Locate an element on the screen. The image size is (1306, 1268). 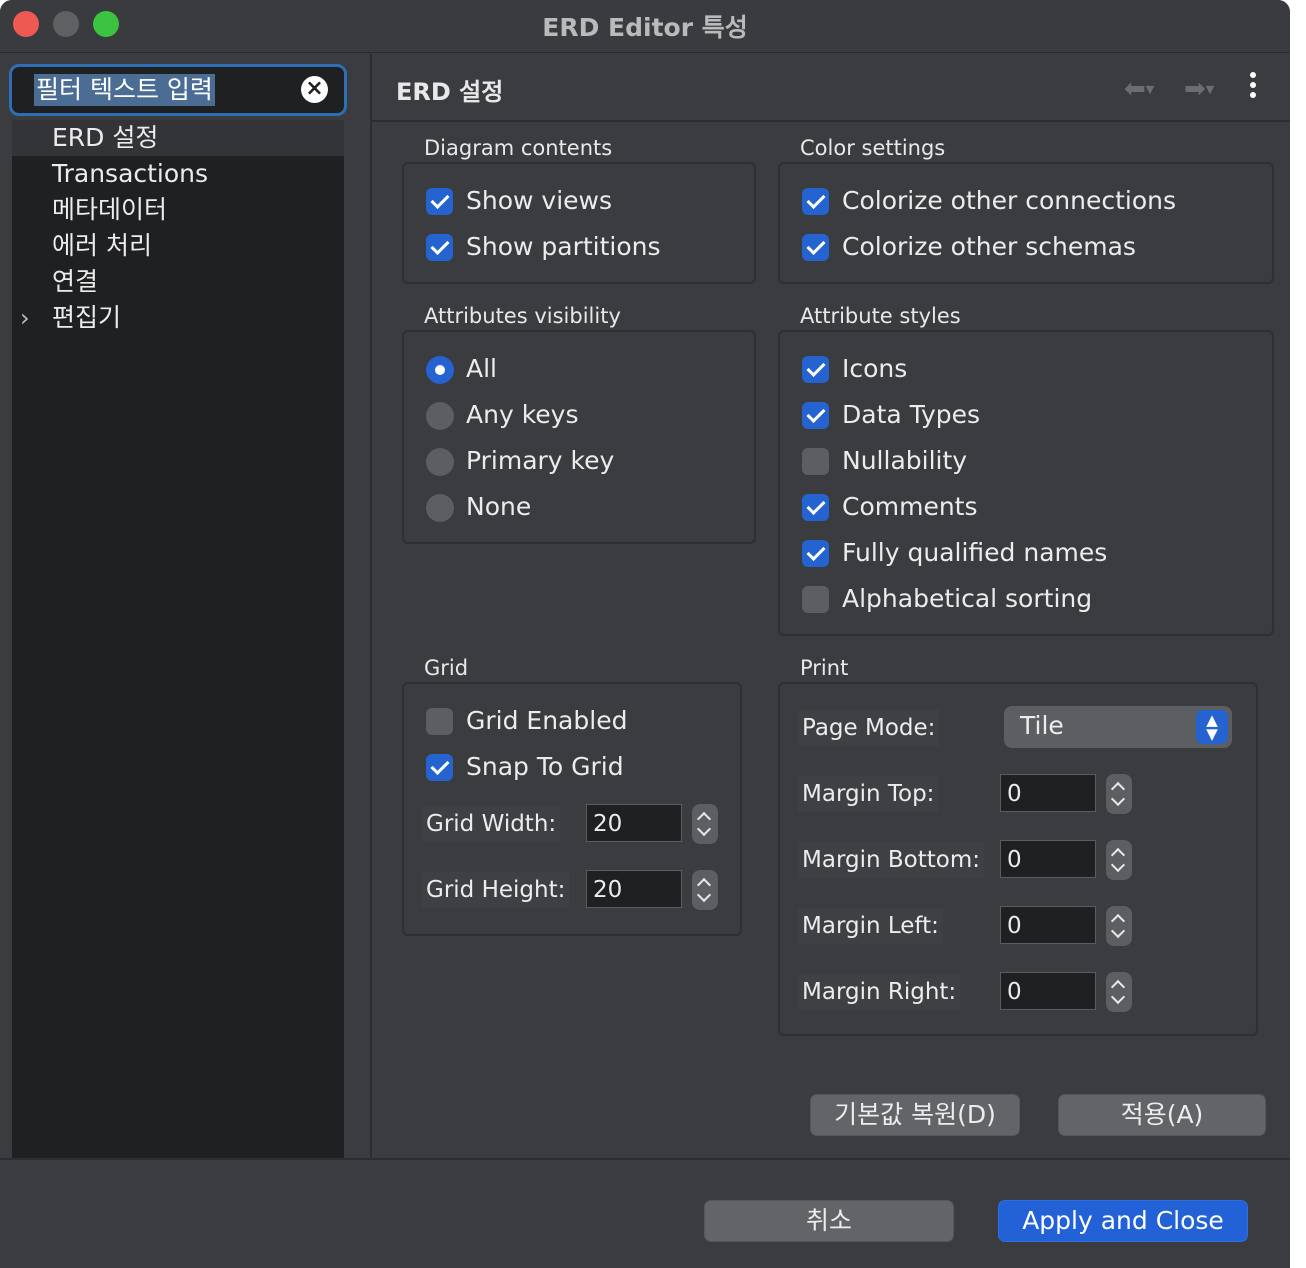
margin-bottom-input: 0 is located at coordinates (1048, 859).